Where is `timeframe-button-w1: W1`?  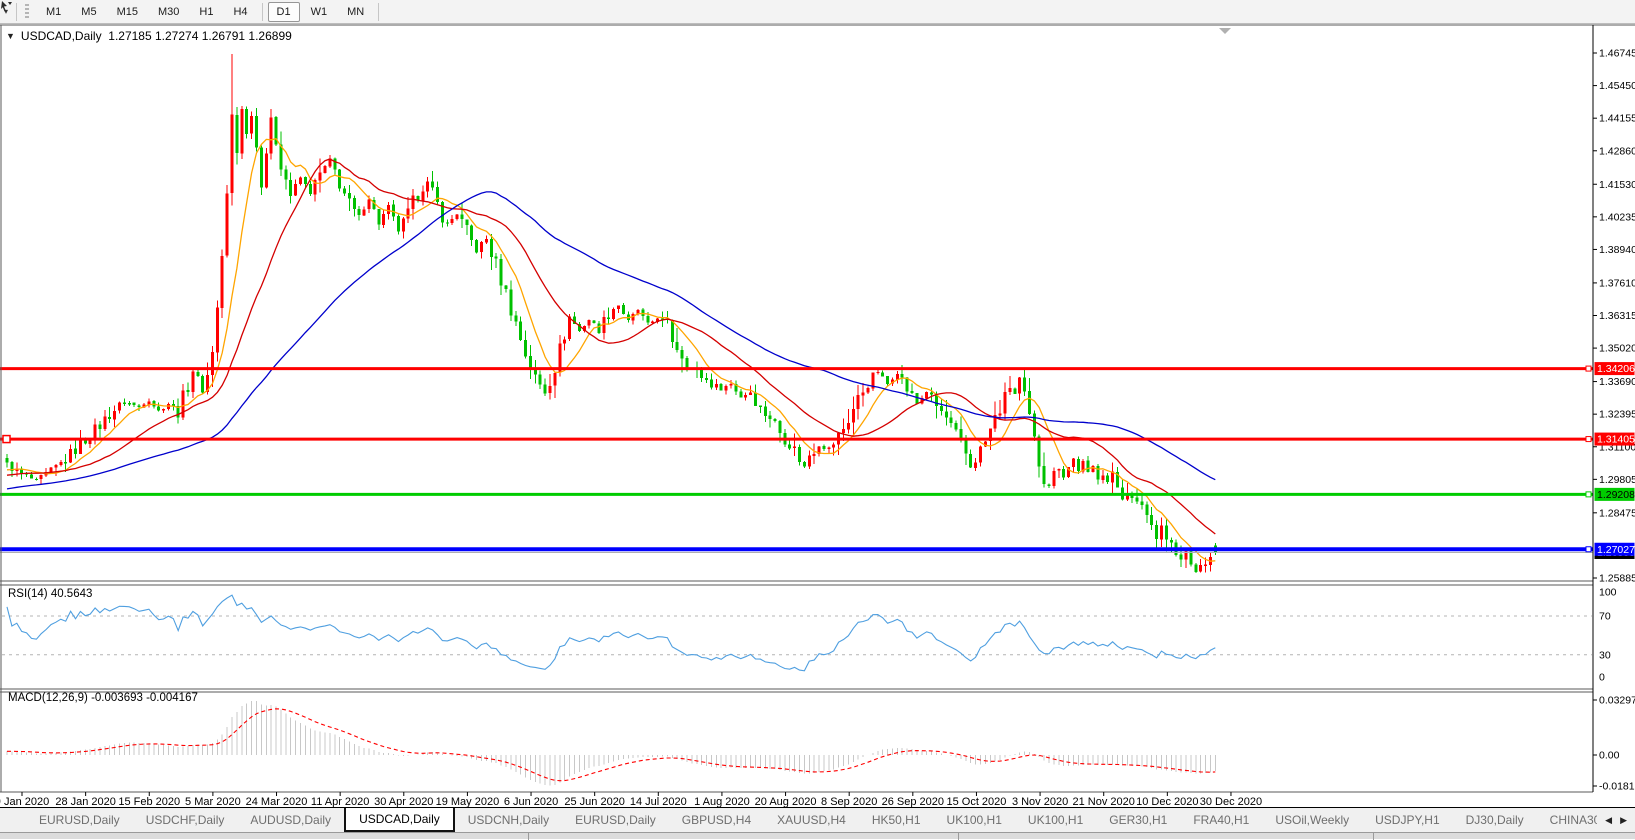 timeframe-button-w1: W1 is located at coordinates (319, 12).